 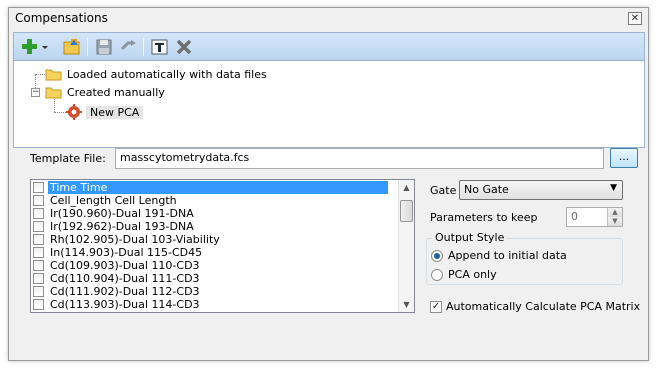 I want to click on template-file-label: Template File:, so click(x=68, y=158).